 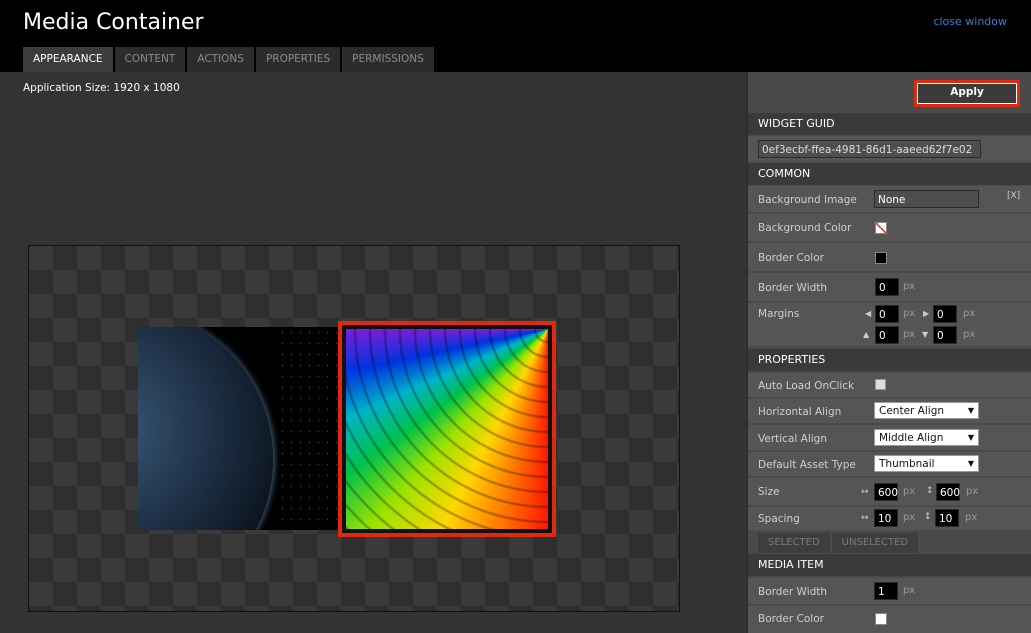 I want to click on size-height-unit: px, so click(x=972, y=491).